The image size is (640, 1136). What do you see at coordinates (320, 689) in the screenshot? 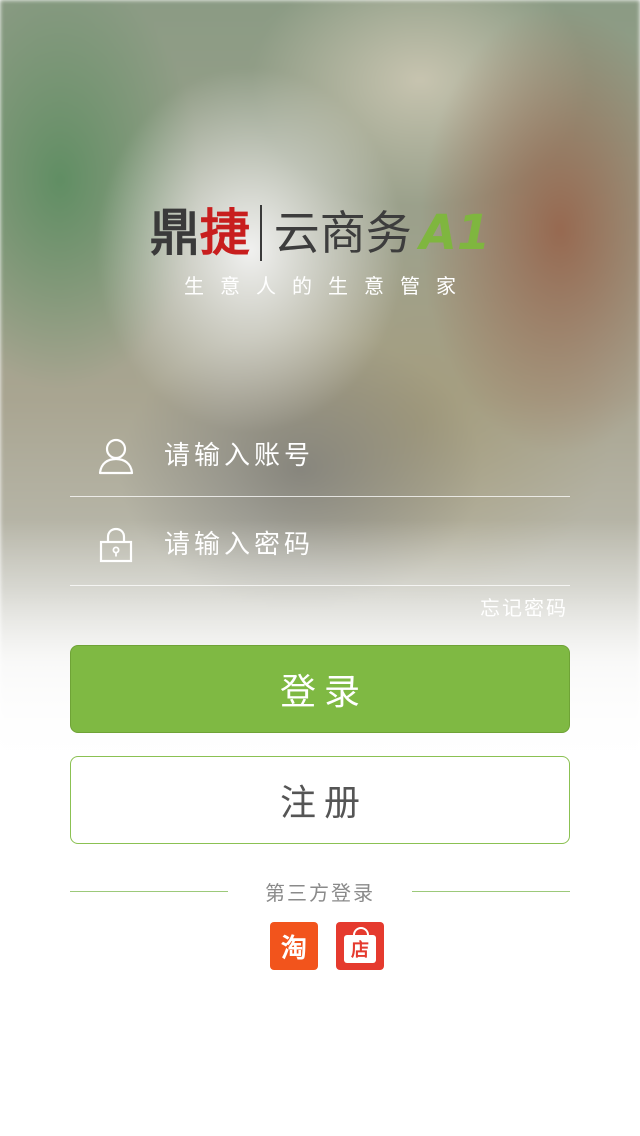
I see `login-button: 登录` at bounding box center [320, 689].